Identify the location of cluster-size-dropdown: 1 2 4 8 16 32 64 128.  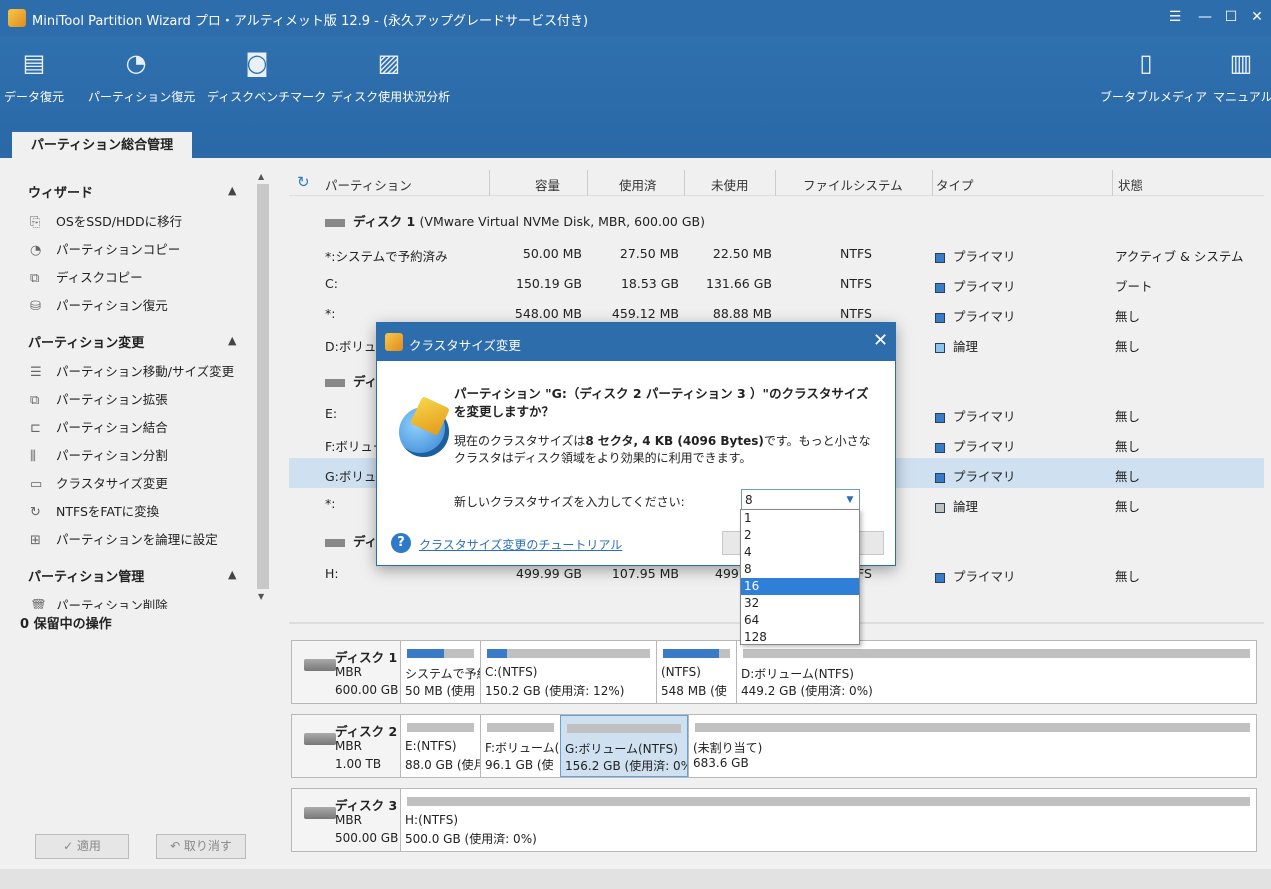
(800, 577).